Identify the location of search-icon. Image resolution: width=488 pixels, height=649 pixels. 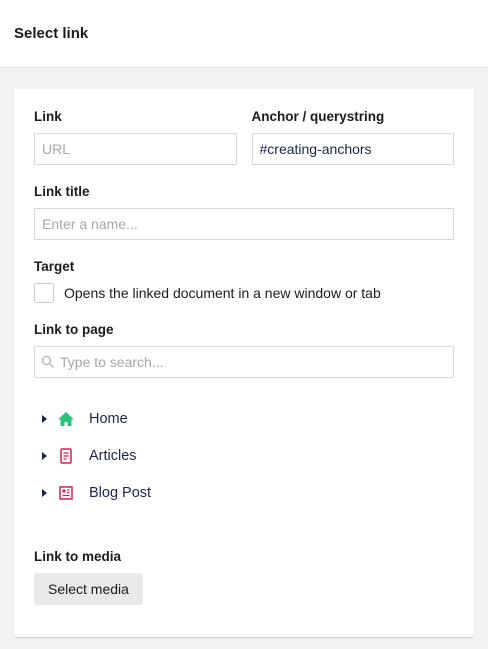
(47, 361).